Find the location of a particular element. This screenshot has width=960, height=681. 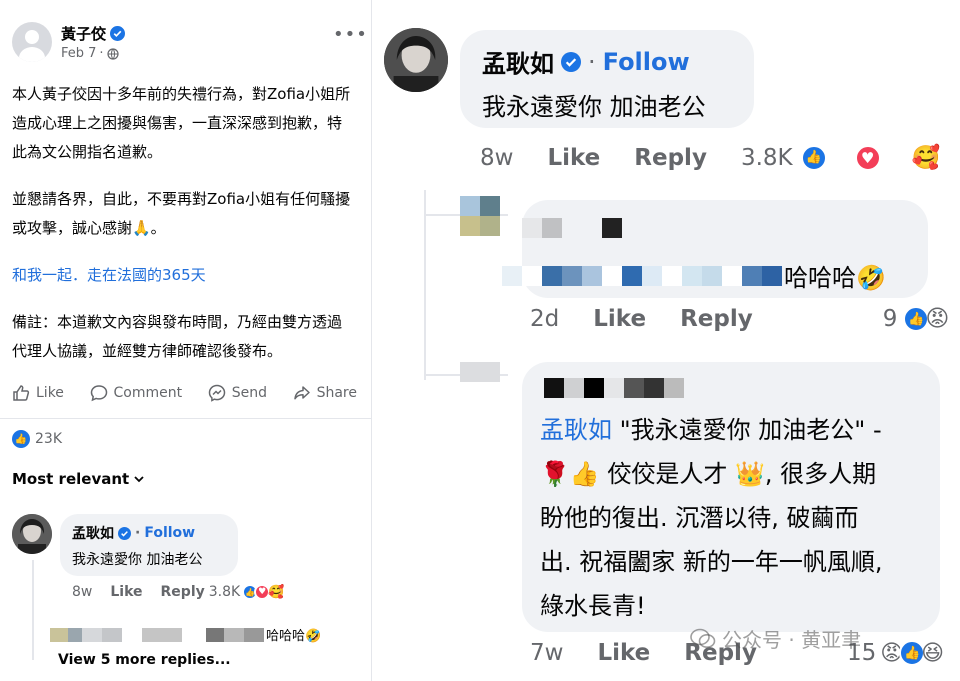

comment-reactions: 👍 ♥ 🥰 is located at coordinates (880, 157).